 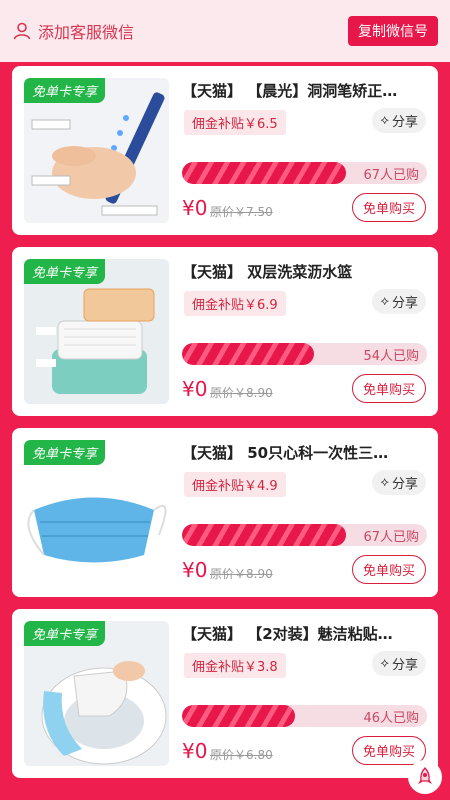 What do you see at coordinates (393, 31) in the screenshot?
I see `copy-wechat-button: 复制微信号` at bounding box center [393, 31].